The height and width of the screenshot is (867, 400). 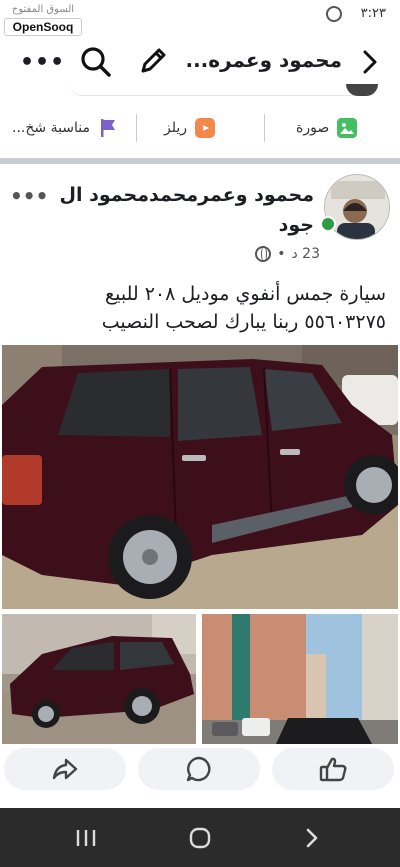 I want to click on comment-button, so click(x=199, y=769).